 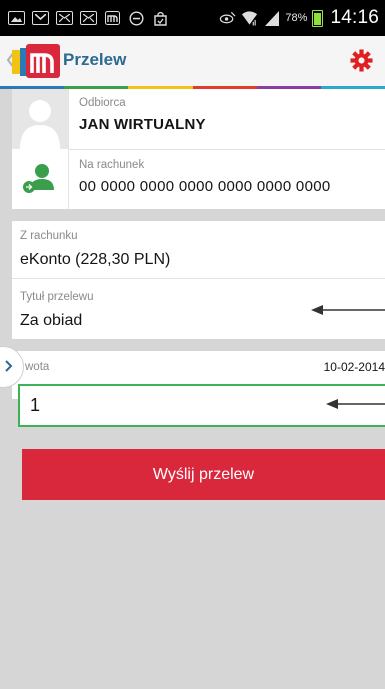 What do you see at coordinates (49, 236) in the screenshot?
I see `from-account-label: Z rachunku` at bounding box center [49, 236].